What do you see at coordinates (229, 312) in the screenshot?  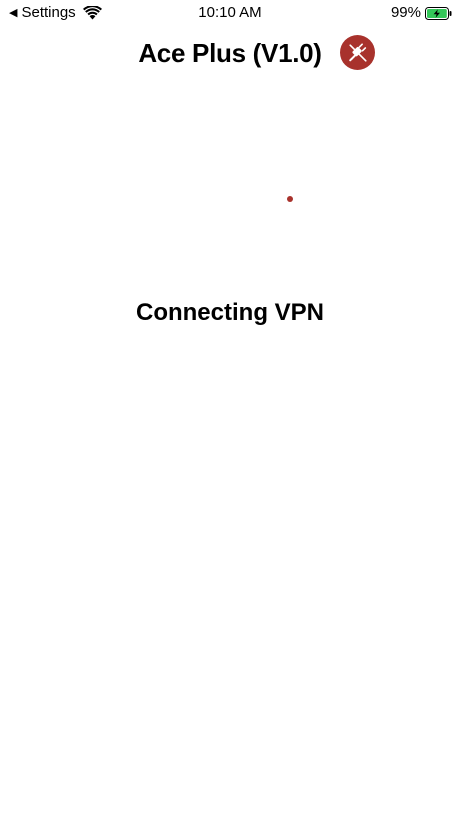 I see `connection-status-text: Connecting VPN` at bounding box center [229, 312].